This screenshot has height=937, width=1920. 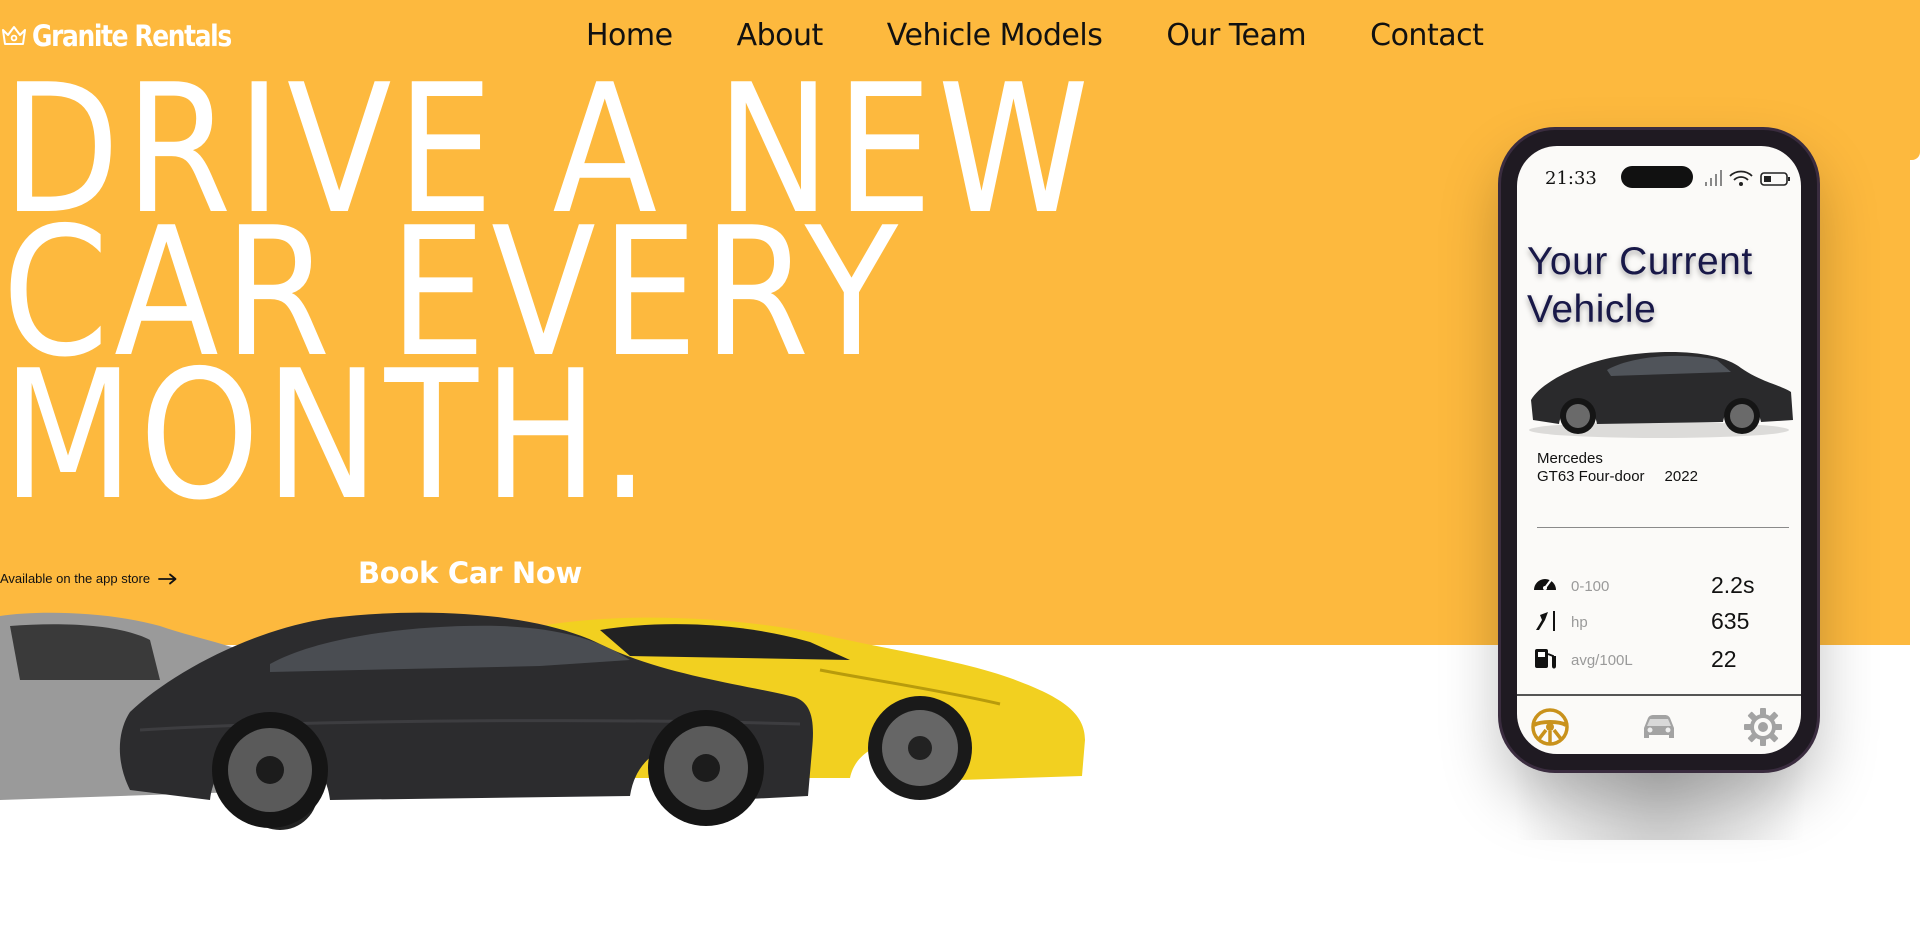 I want to click on arrow-right-icon, so click(x=167, y=578).